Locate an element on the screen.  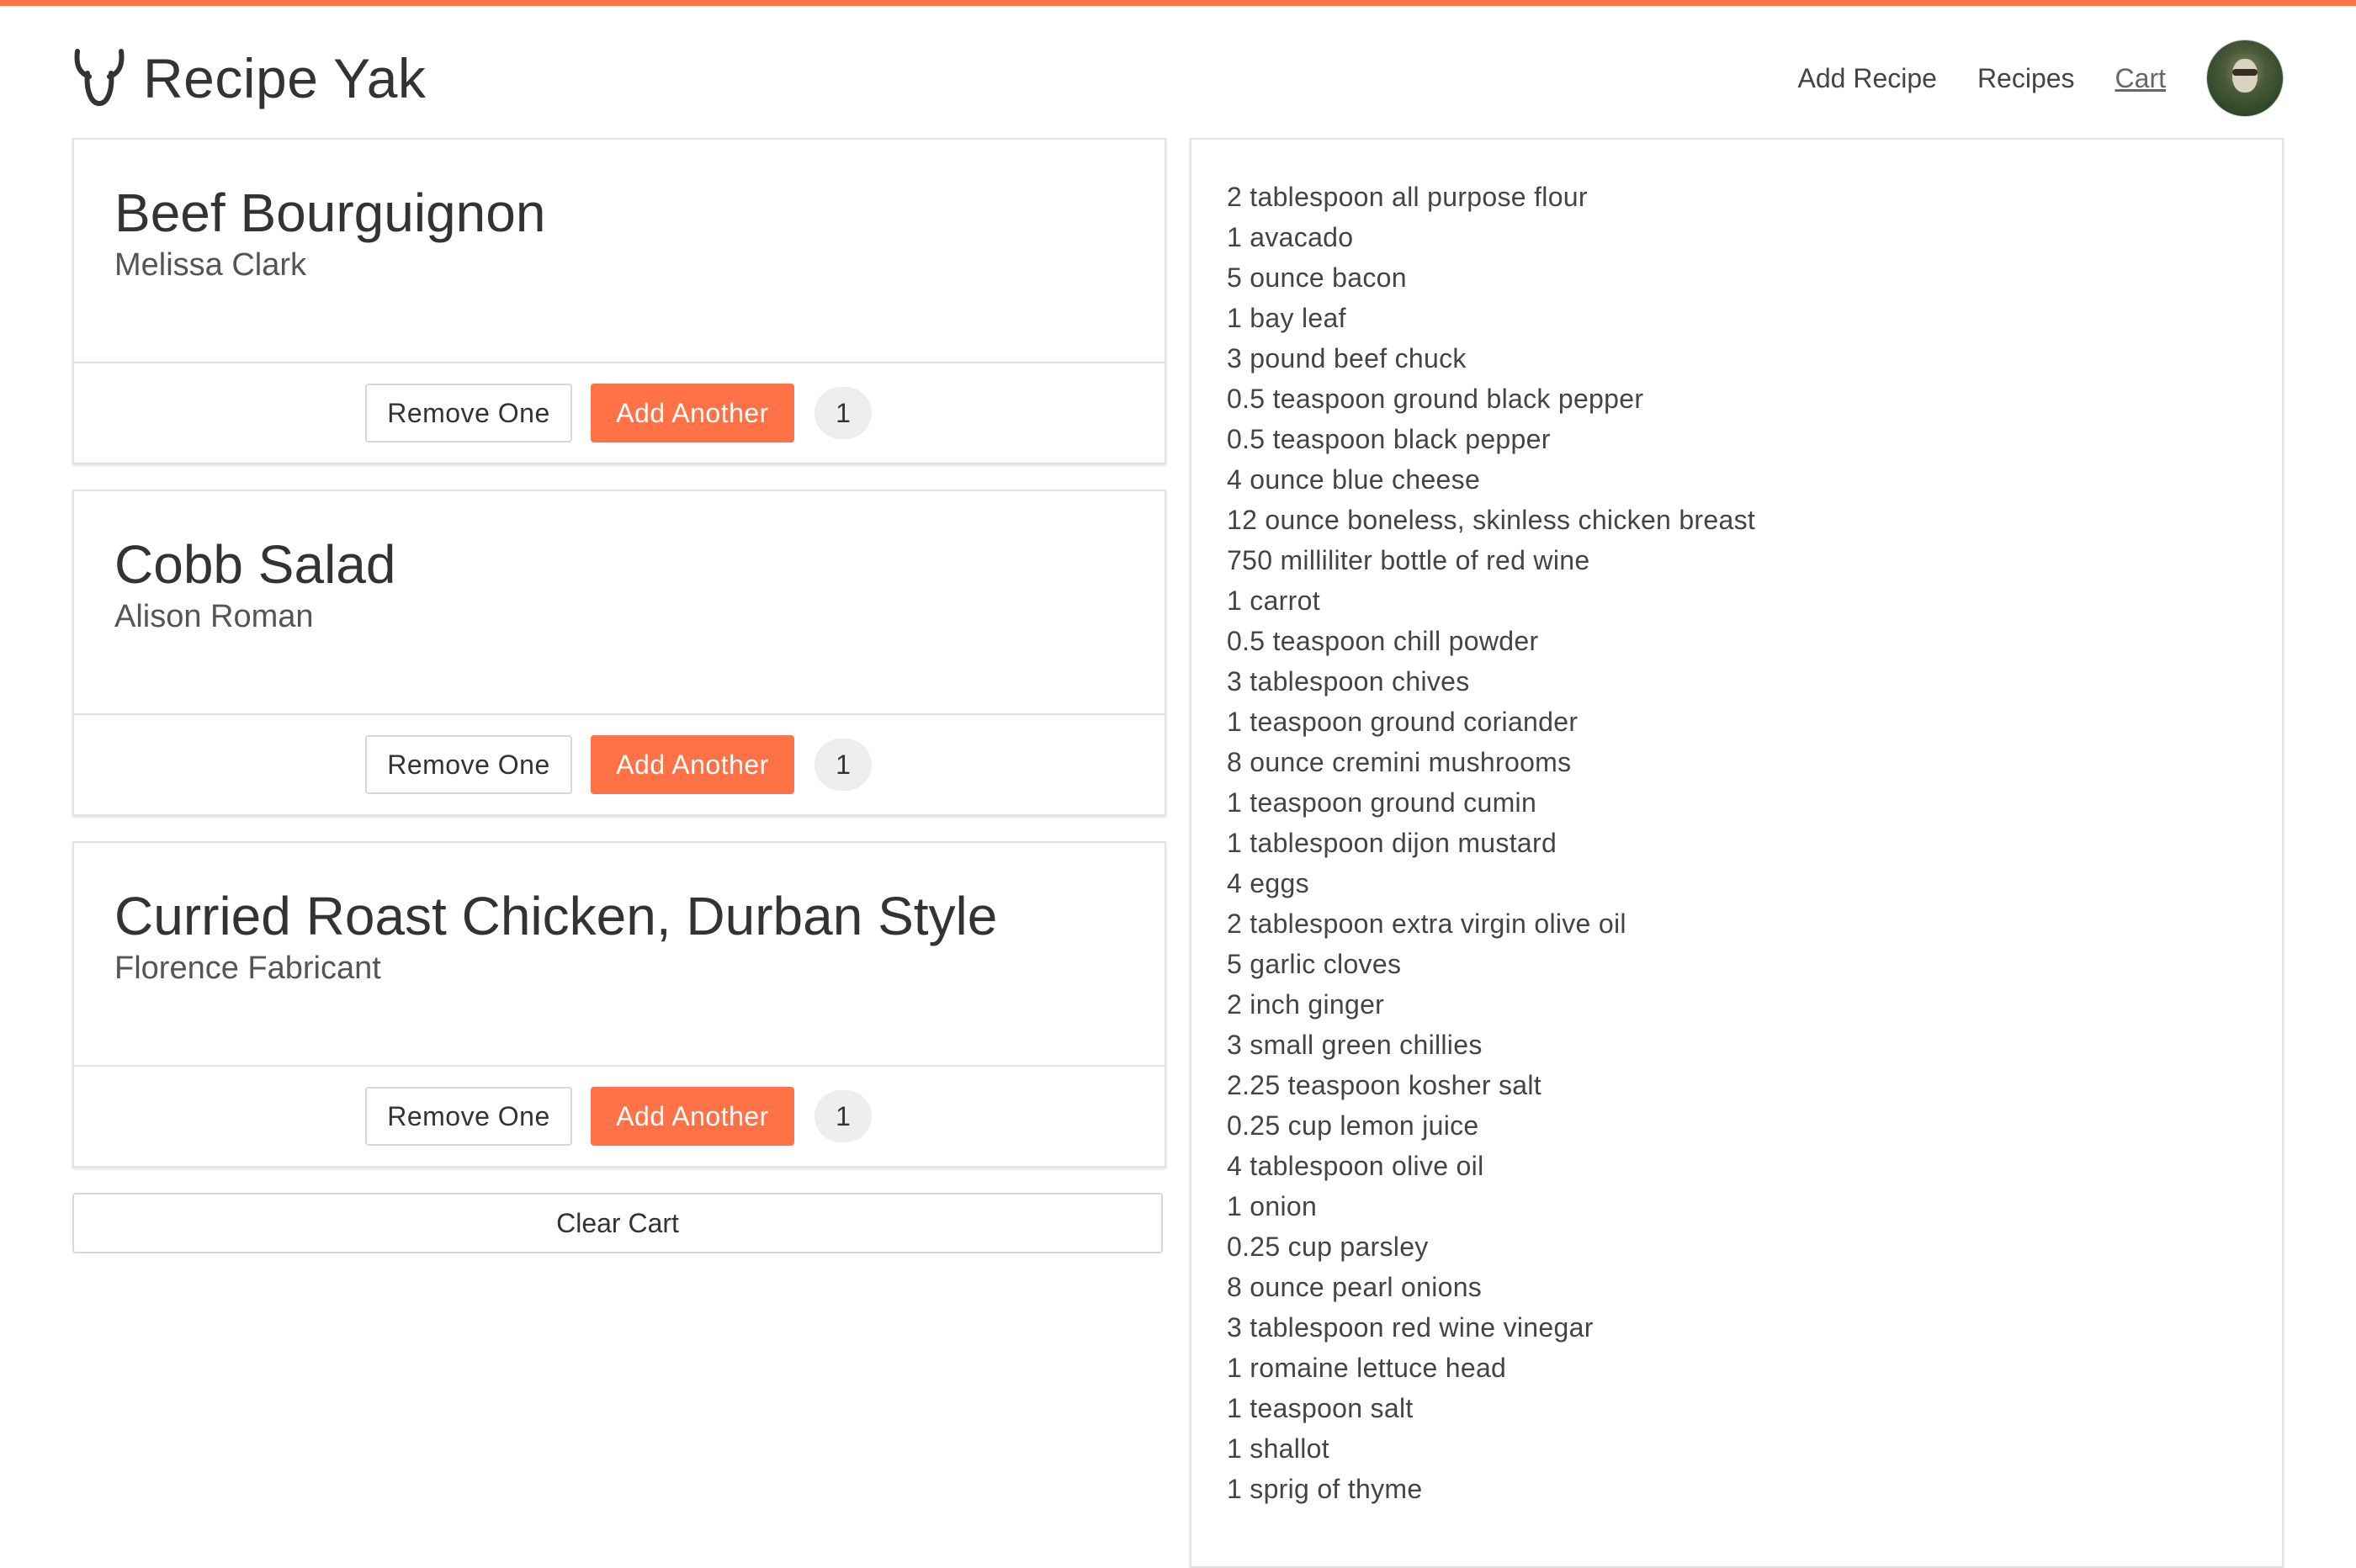
ingredient-item: 5 ounce bacon is located at coordinates (1317, 277).